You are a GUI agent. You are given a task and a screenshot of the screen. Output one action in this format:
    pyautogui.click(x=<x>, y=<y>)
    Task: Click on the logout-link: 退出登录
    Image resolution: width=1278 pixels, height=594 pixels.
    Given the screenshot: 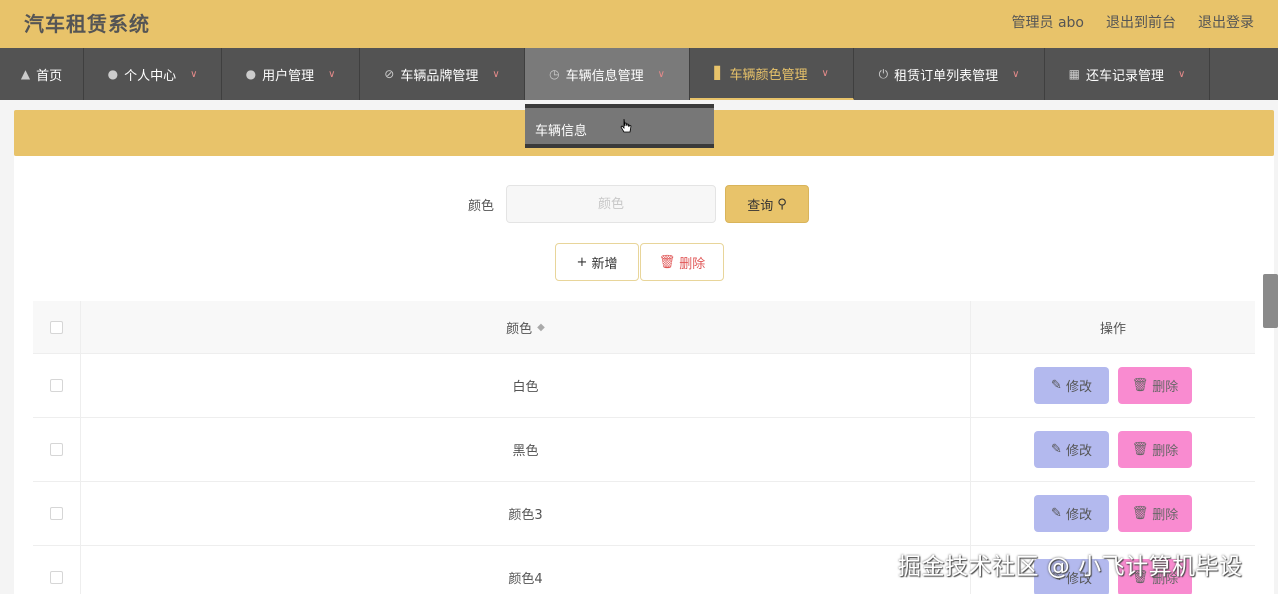 What is the action you would take?
    pyautogui.click(x=1226, y=22)
    